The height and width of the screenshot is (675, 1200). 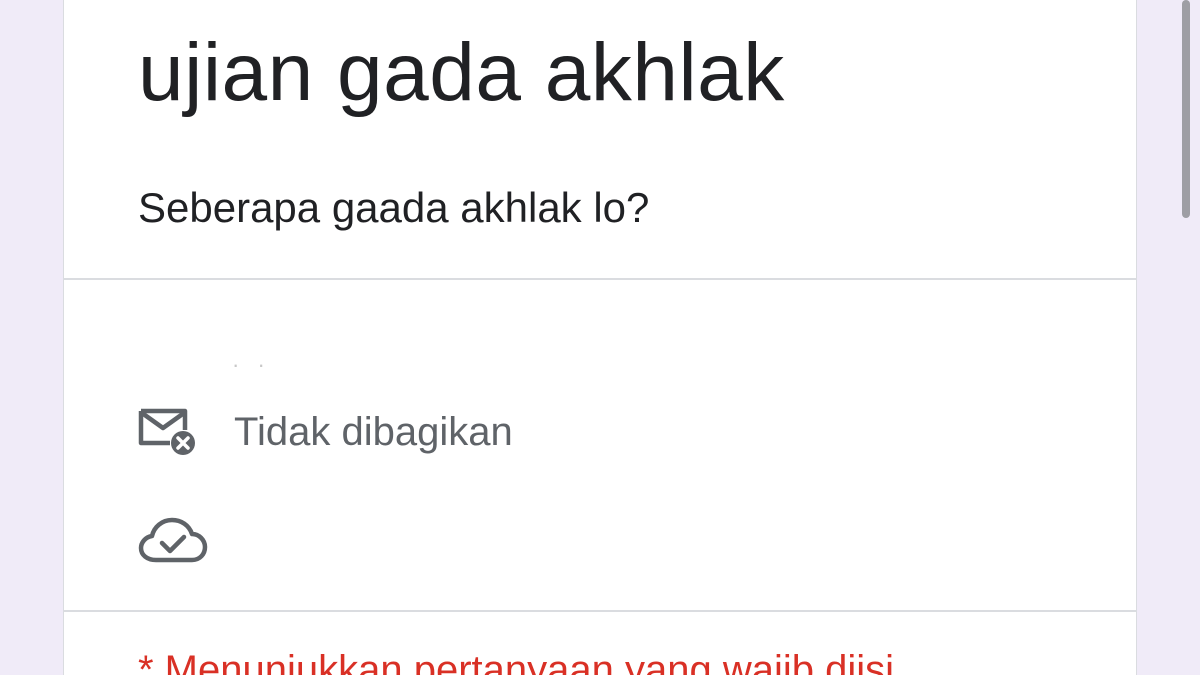 I want to click on form-title: ujian gada akhlak, so click(x=461, y=72).